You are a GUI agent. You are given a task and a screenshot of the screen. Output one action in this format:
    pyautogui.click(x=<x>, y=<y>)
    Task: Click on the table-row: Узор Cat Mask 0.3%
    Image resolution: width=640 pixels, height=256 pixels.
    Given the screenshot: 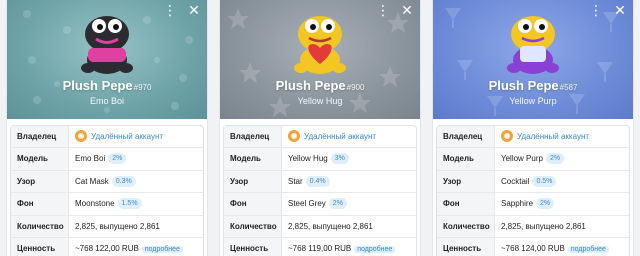 What is the action you would take?
    pyautogui.click(x=107, y=182)
    